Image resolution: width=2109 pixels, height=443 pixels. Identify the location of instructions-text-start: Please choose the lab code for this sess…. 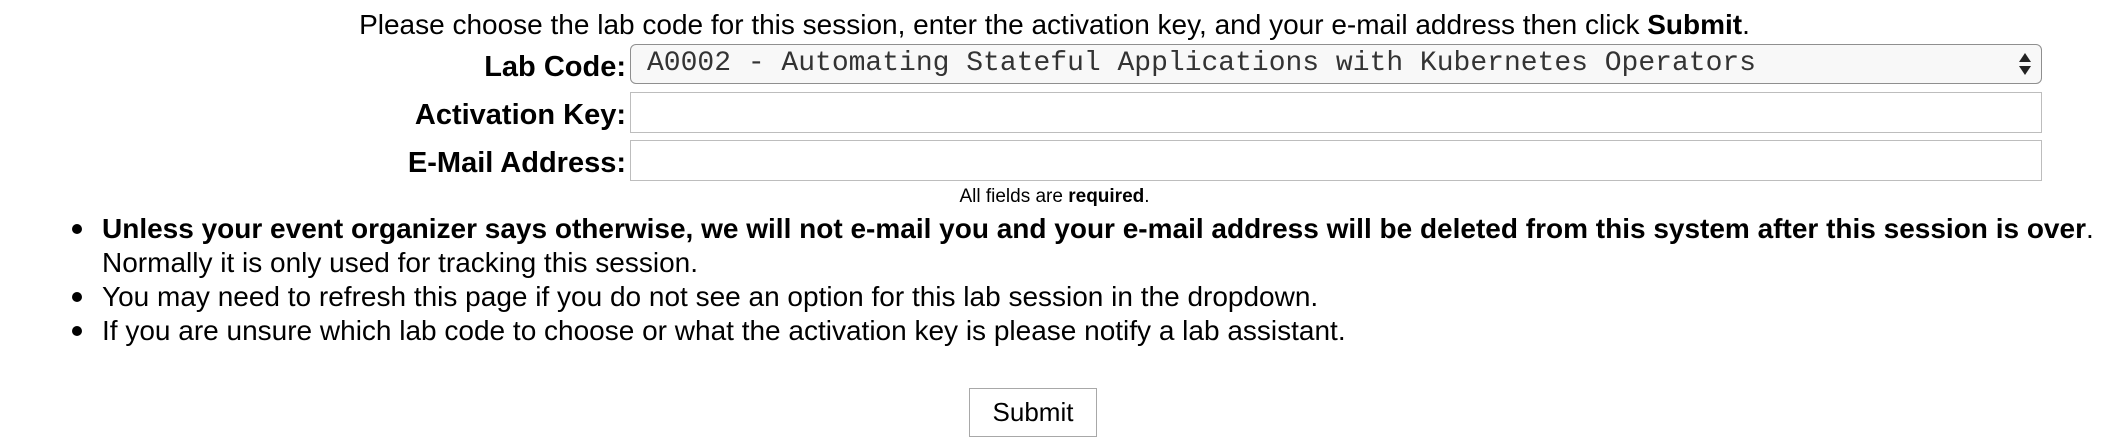
(1003, 24).